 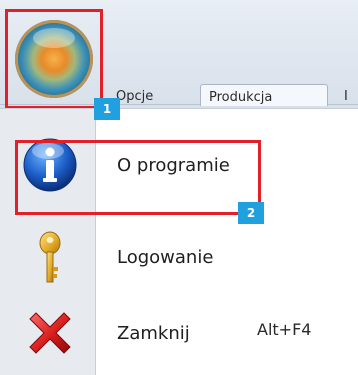 I want to click on tab-next: I, so click(x=349, y=95).